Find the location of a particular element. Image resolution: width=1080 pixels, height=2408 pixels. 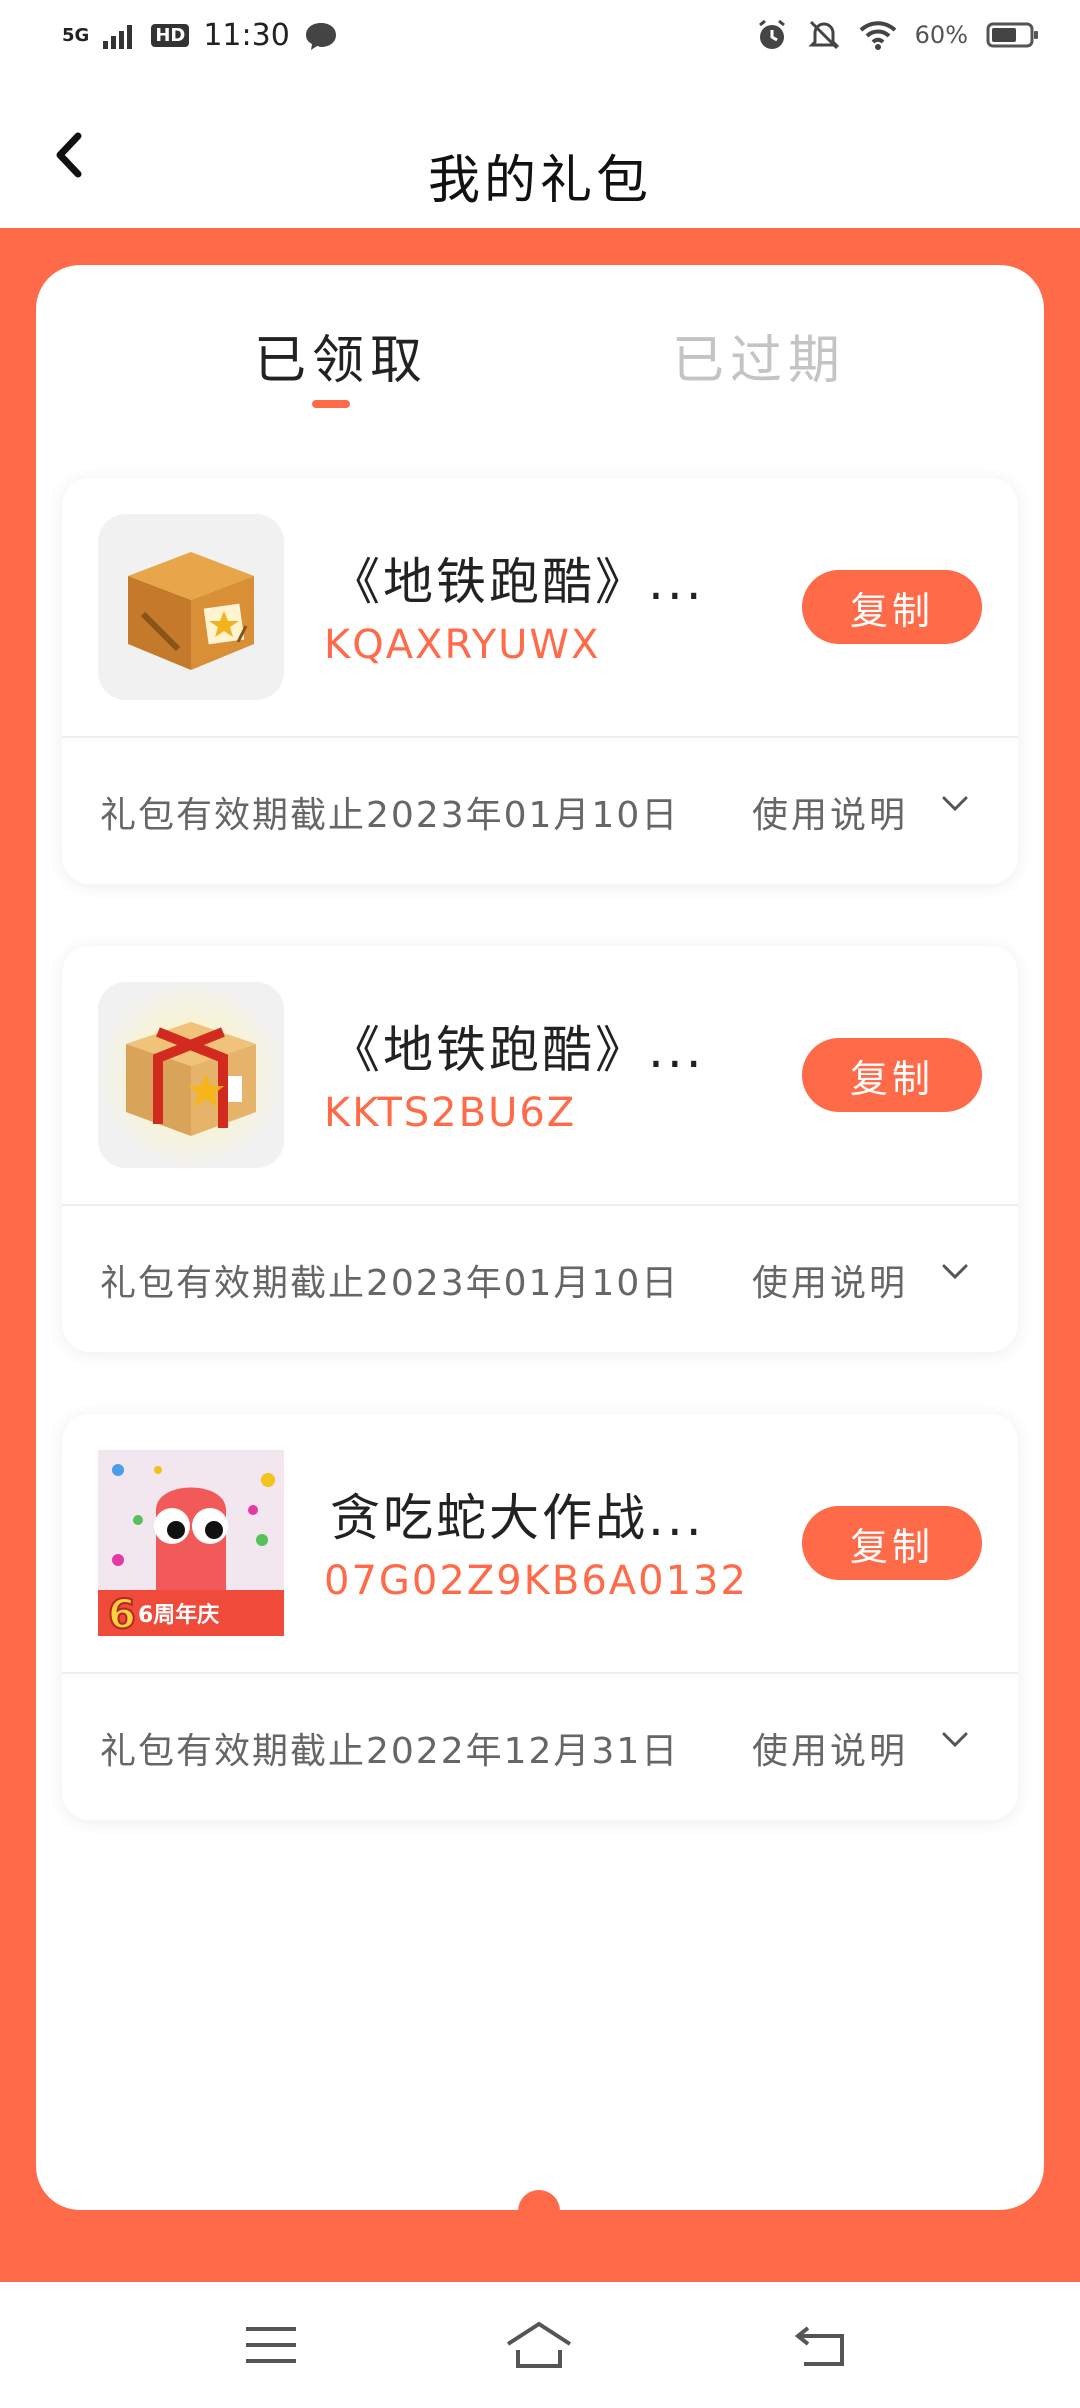

system-nav-bar is located at coordinates (540, 2345).